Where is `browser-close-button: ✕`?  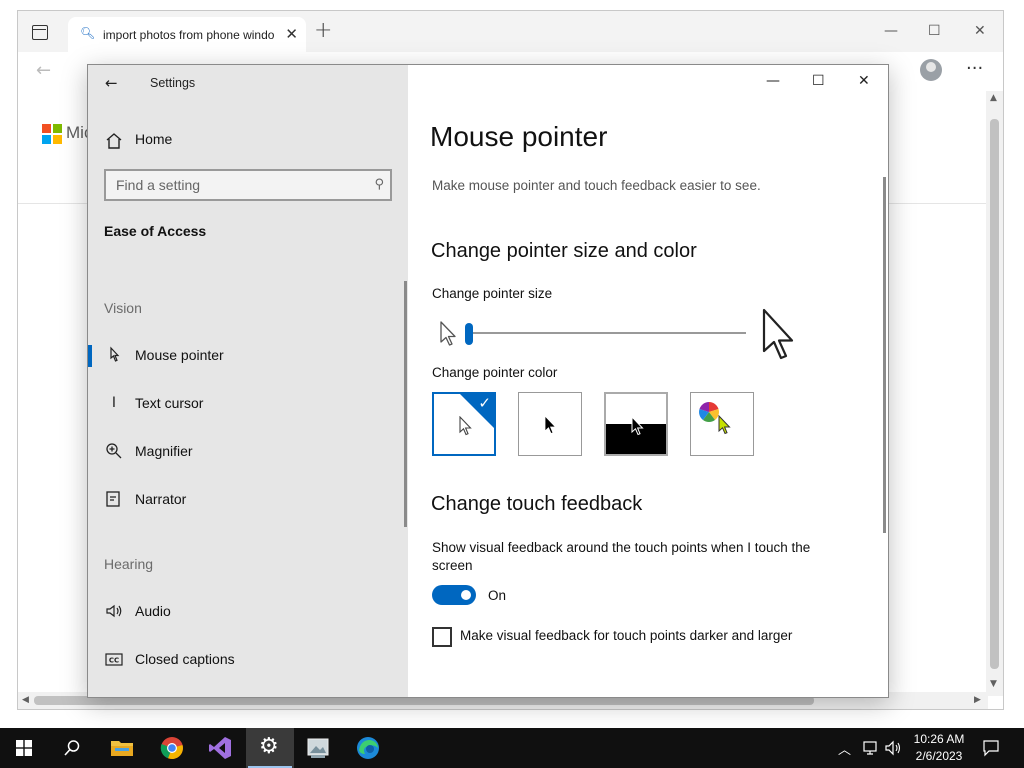 browser-close-button: ✕ is located at coordinates (980, 31).